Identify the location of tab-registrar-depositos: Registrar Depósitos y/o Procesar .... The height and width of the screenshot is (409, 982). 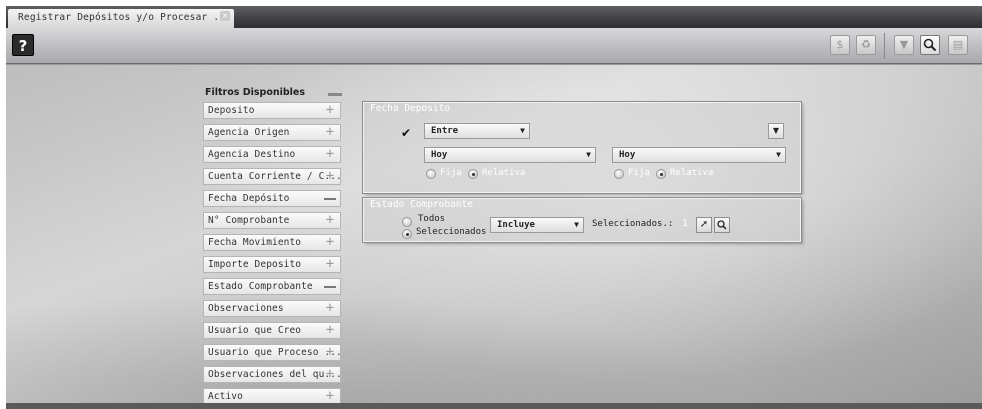
(121, 18).